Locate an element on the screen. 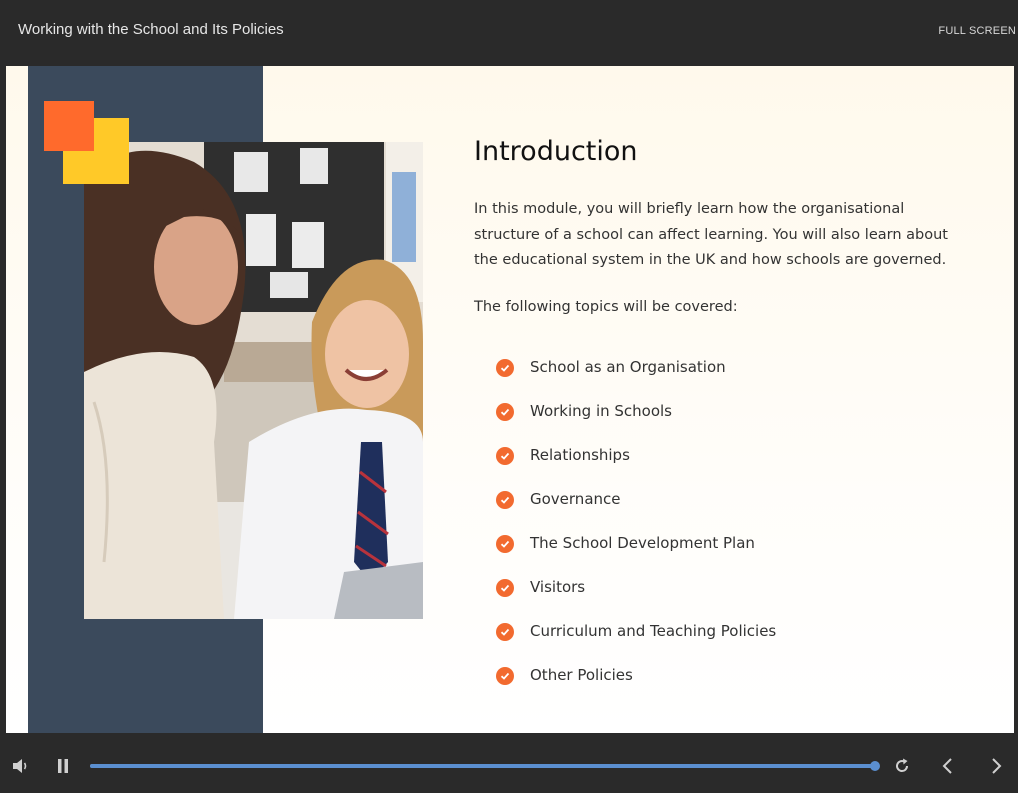 Image resolution: width=1018 pixels, height=793 pixels. topic-label: Visitors is located at coordinates (558, 587).